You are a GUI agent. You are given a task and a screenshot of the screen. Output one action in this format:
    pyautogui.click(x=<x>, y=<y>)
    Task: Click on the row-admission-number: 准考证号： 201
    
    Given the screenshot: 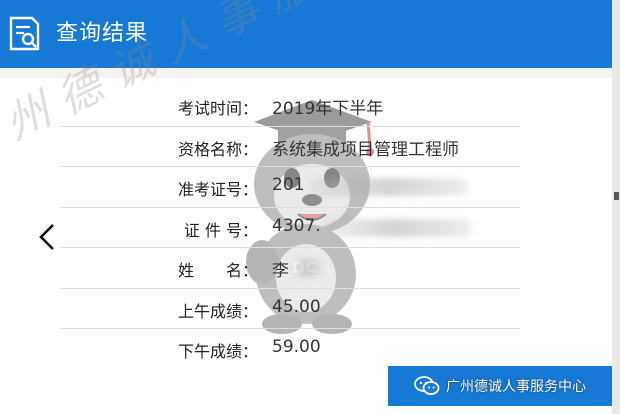 What is the action you would take?
    pyautogui.click(x=290, y=187)
    